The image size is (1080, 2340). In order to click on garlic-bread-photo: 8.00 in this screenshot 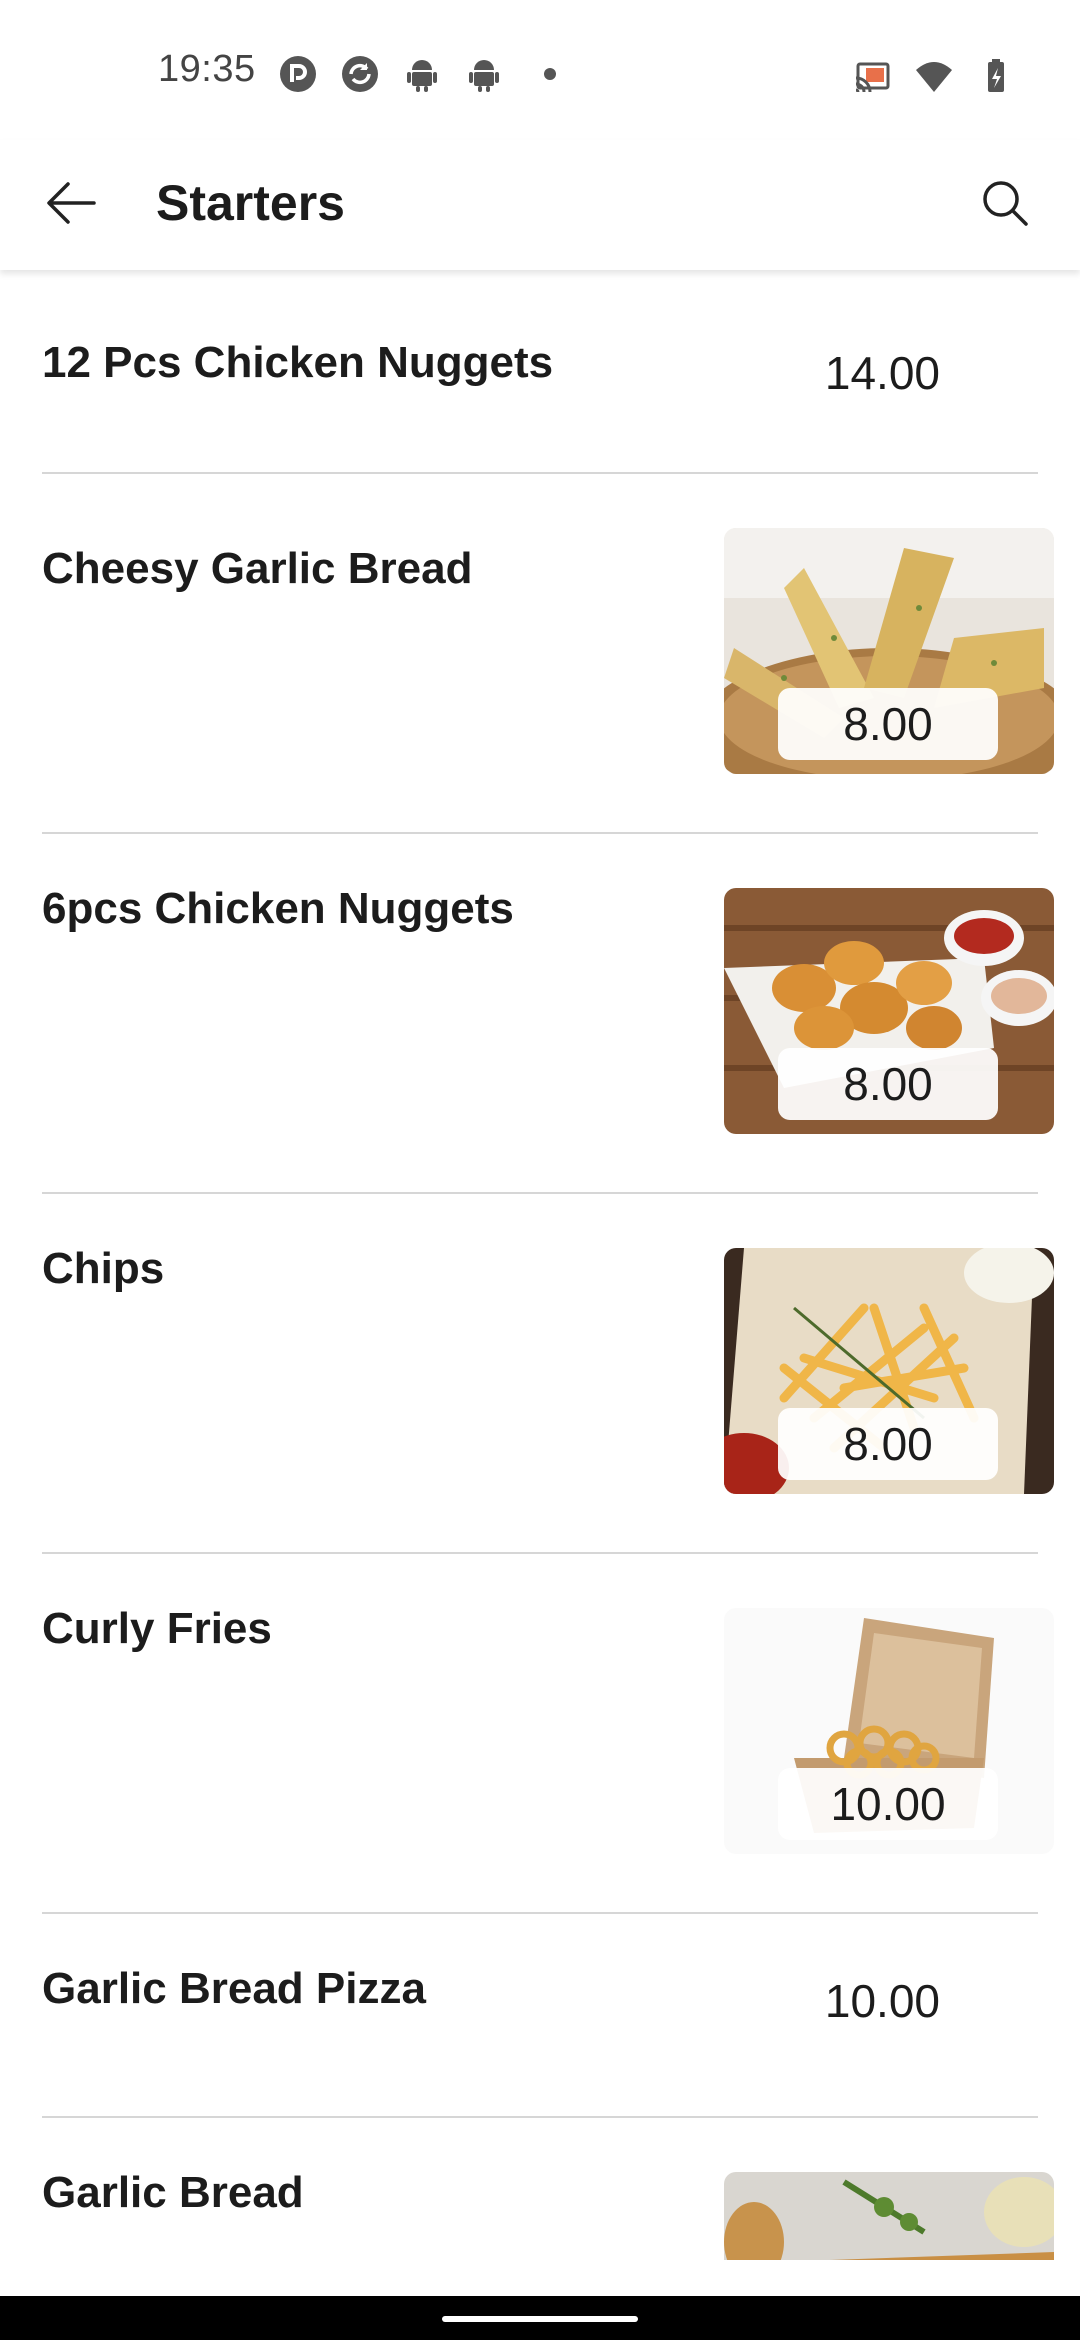, I will do `click(889, 651)`.